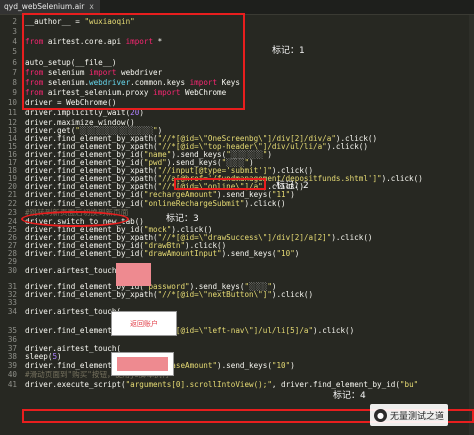 This screenshot has width=474, height=435. I want to click on annotation-label-2: 标记：2, so click(292, 186).